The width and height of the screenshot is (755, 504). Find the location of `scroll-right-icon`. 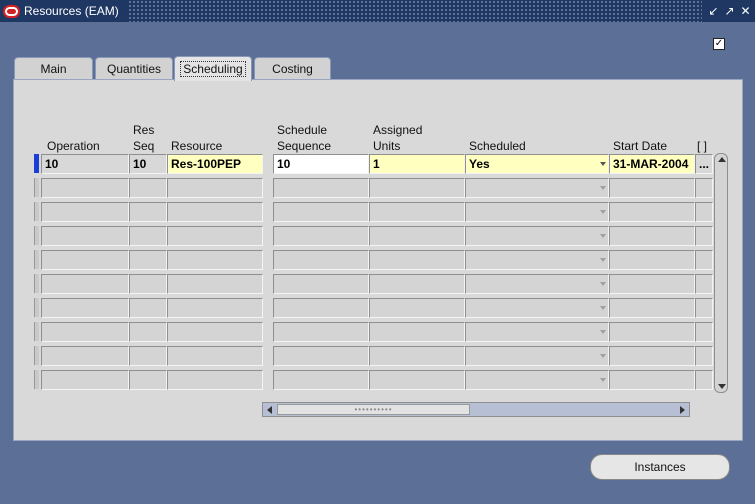

scroll-right-icon is located at coordinates (682, 410).